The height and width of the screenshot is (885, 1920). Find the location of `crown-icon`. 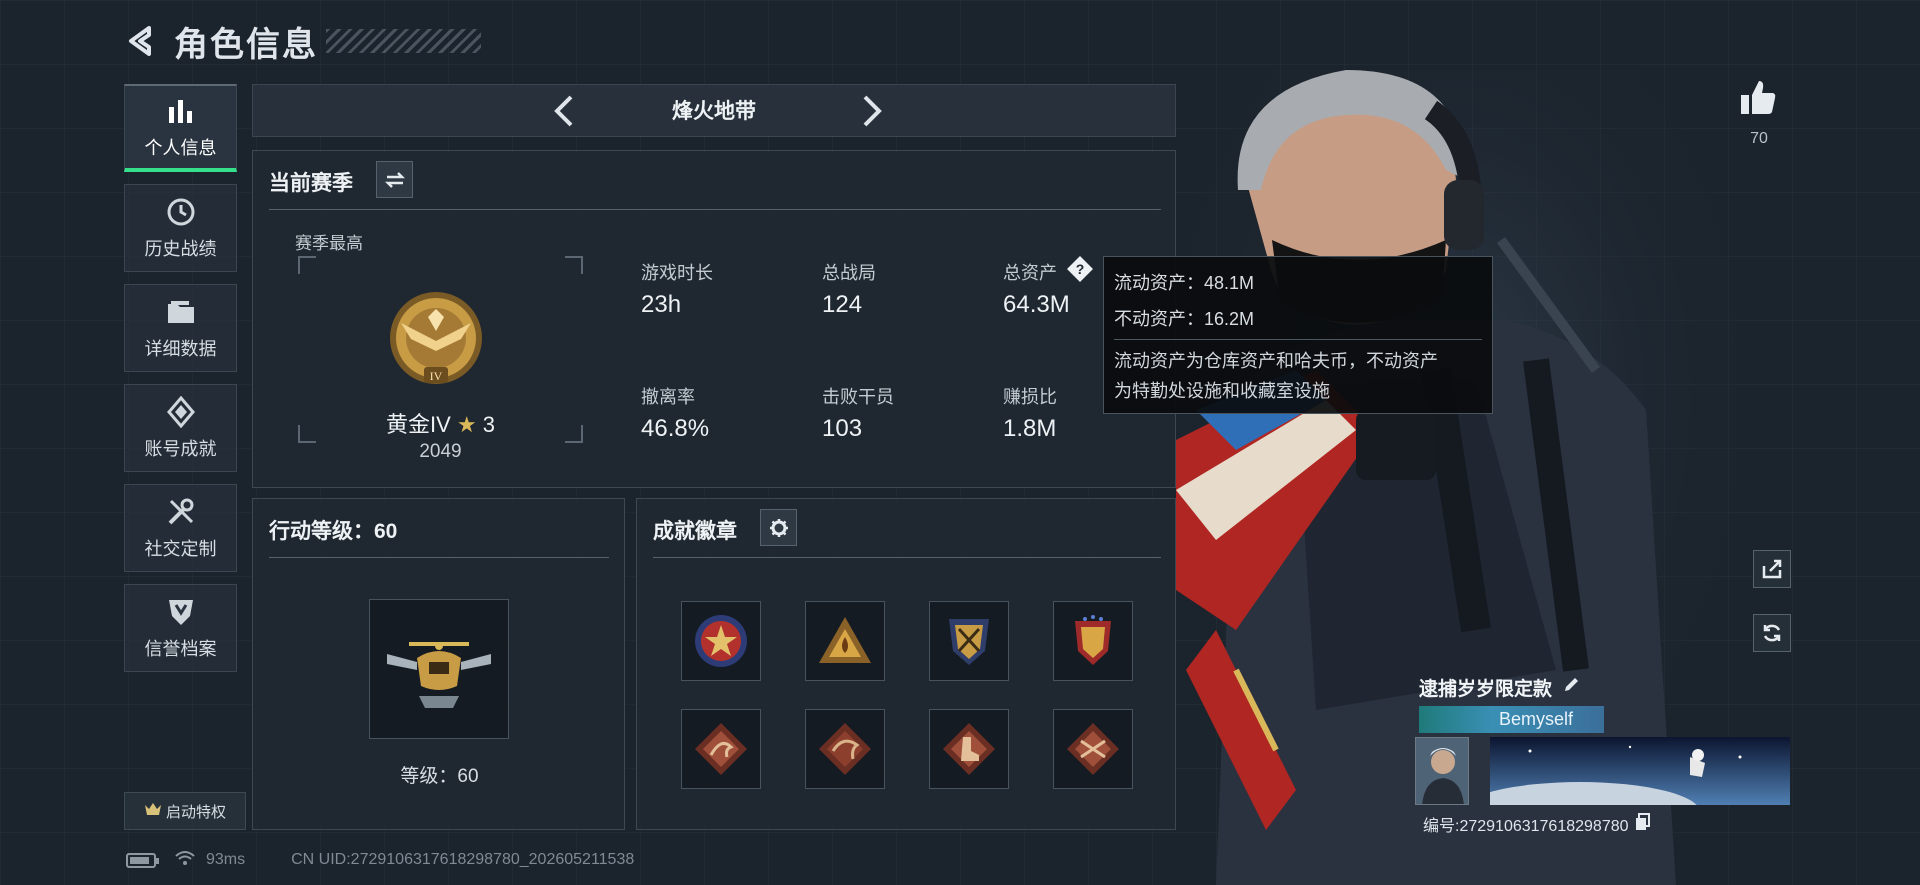

crown-icon is located at coordinates (153, 811).